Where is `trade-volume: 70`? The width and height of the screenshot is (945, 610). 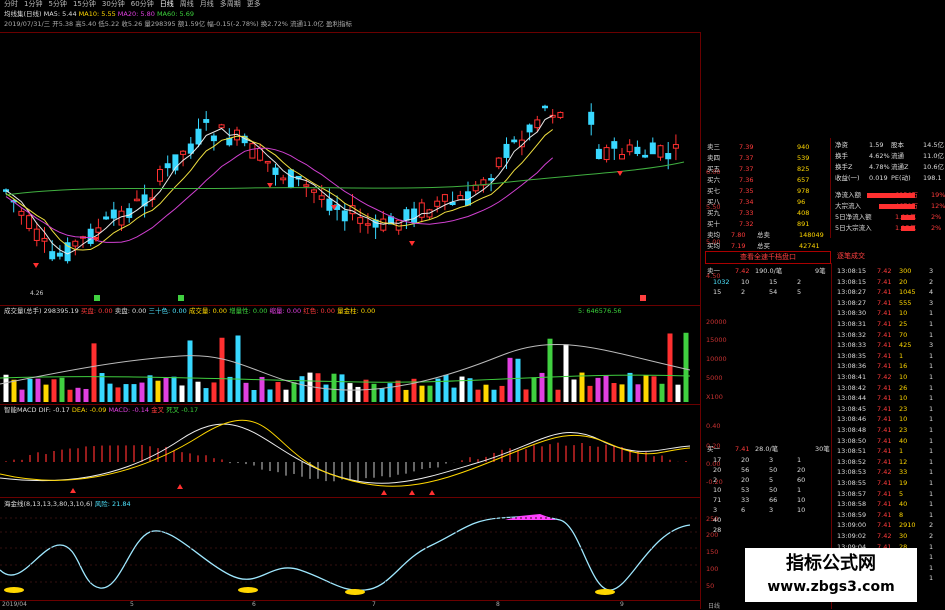
trade-volume: 70 is located at coordinates (903, 334).